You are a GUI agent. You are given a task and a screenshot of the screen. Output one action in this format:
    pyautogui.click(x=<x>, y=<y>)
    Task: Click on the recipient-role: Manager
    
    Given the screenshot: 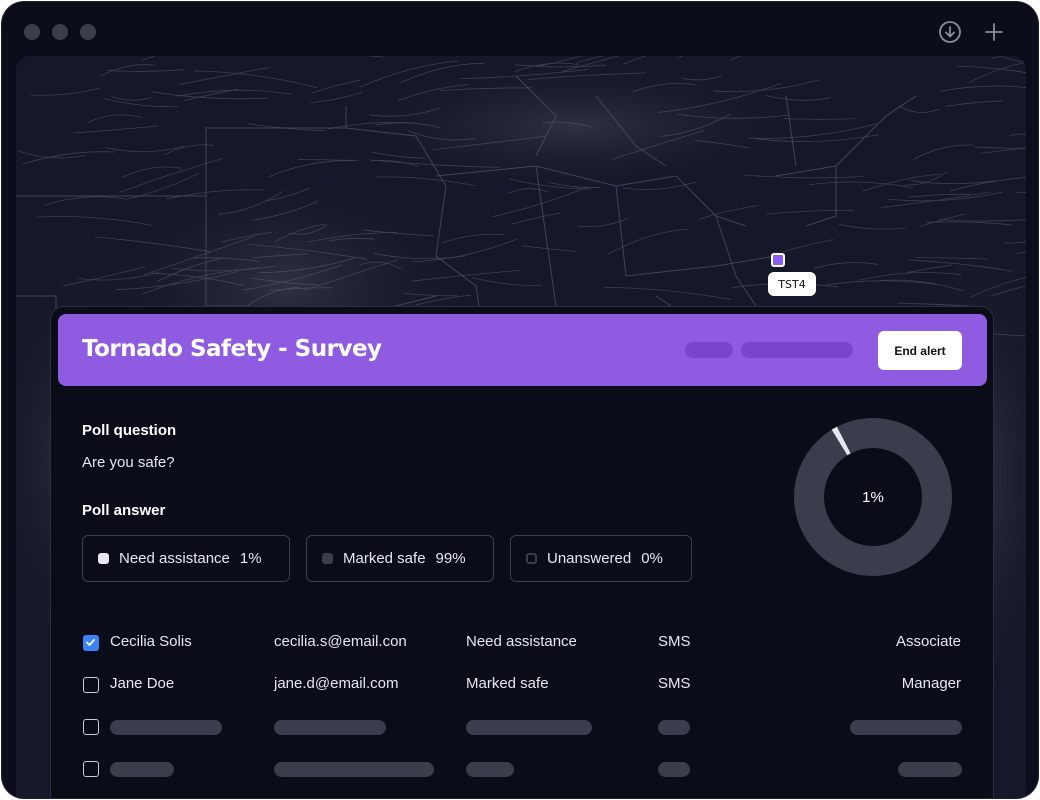 What is the action you would take?
    pyautogui.click(x=931, y=683)
    